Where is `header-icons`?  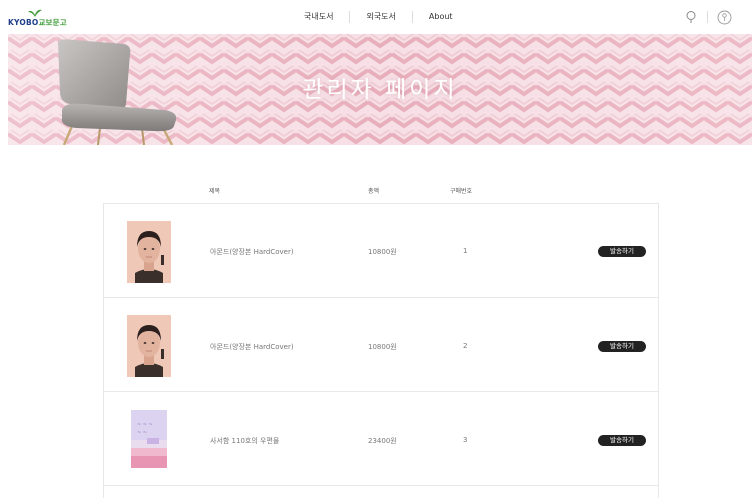
header-icons is located at coordinates (707, 17).